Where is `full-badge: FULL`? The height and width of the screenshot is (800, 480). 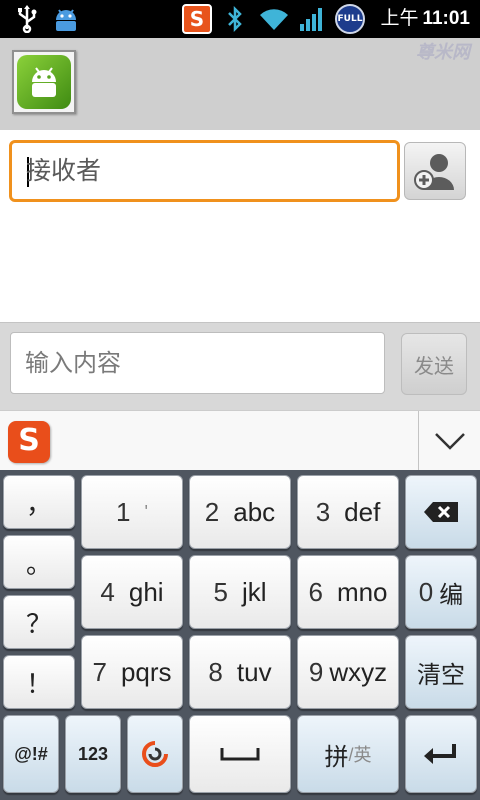
full-badge: FULL is located at coordinates (350, 19).